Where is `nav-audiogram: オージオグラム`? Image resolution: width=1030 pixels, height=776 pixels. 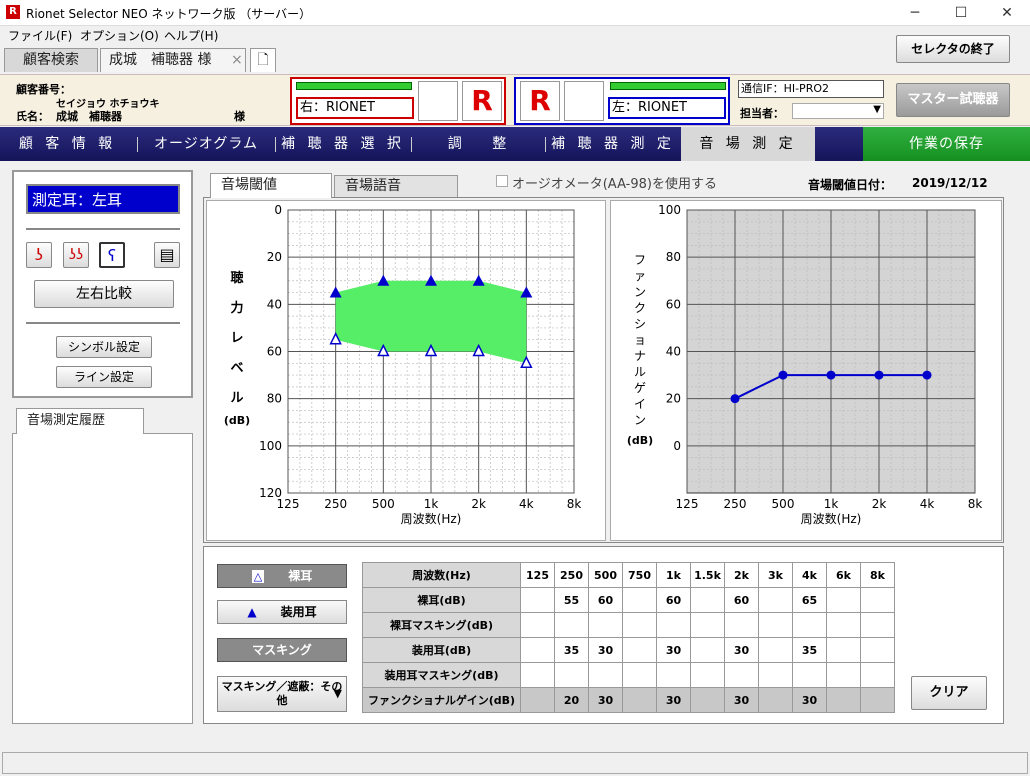 nav-audiogram: オージオグラム is located at coordinates (206, 144).